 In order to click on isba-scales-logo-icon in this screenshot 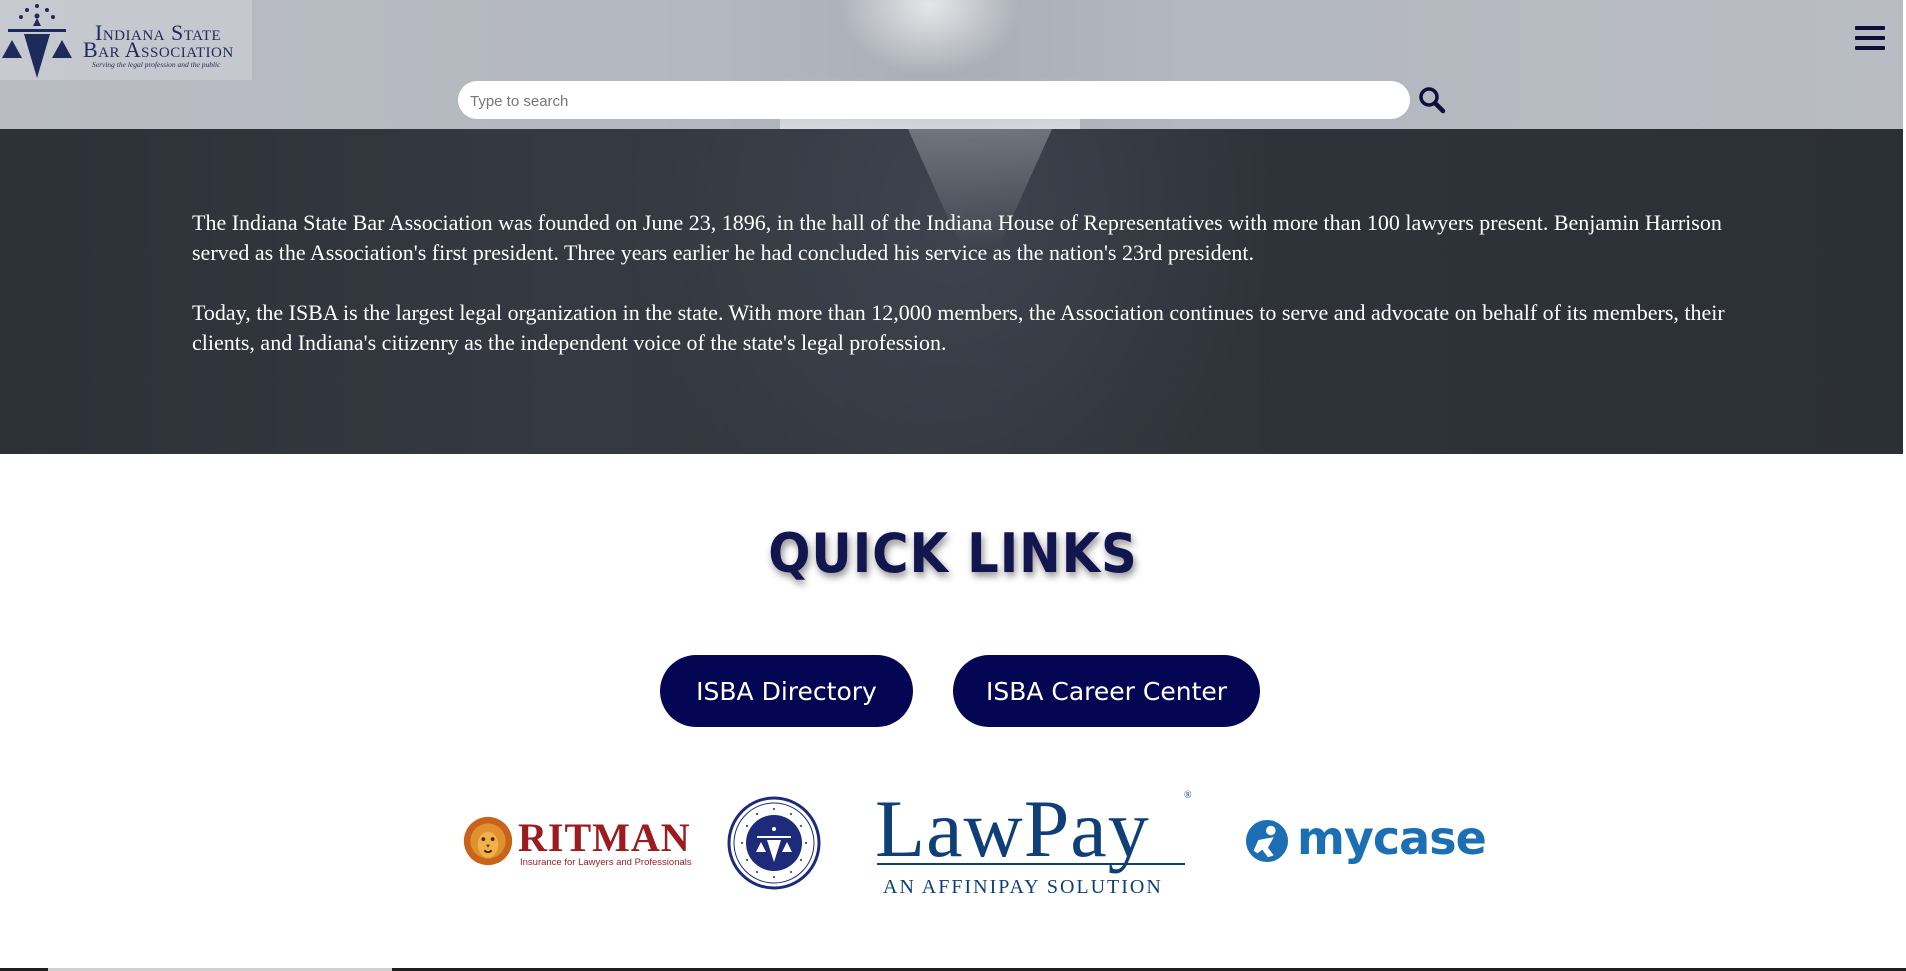, I will do `click(37, 41)`.